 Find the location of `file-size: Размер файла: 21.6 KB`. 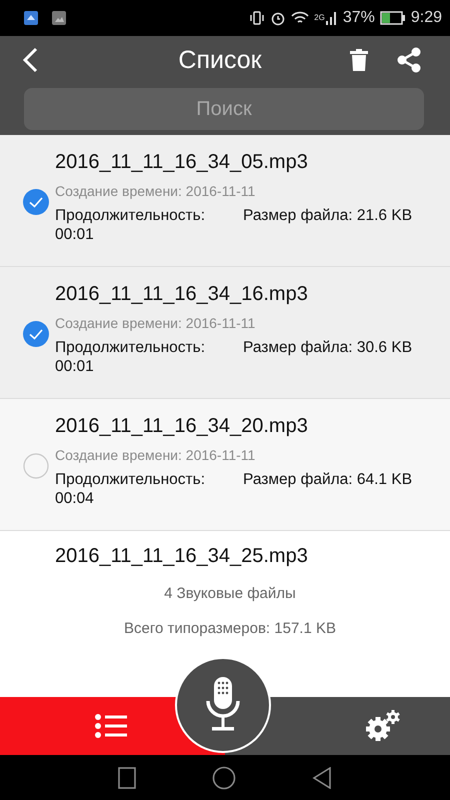

file-size: Размер файла: 21.6 KB is located at coordinates (327, 216).